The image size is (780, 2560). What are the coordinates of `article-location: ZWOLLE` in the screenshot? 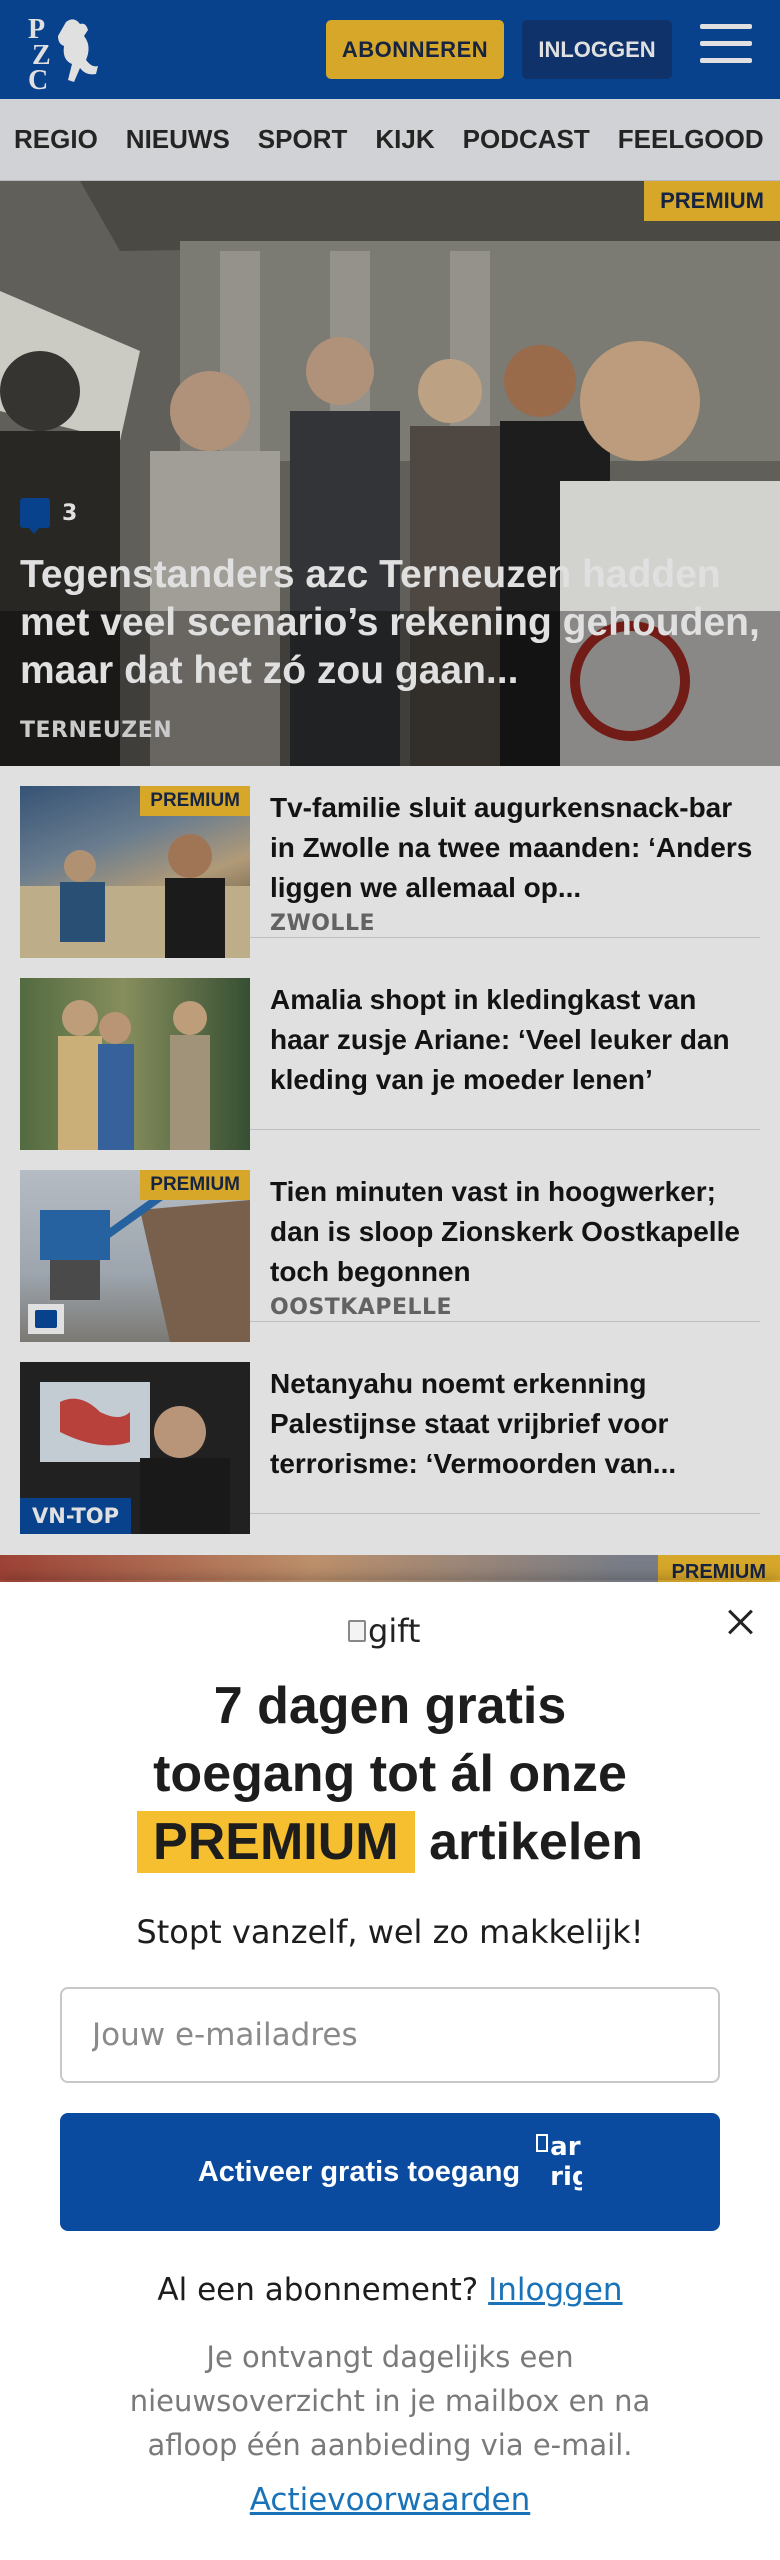 It's located at (322, 923).